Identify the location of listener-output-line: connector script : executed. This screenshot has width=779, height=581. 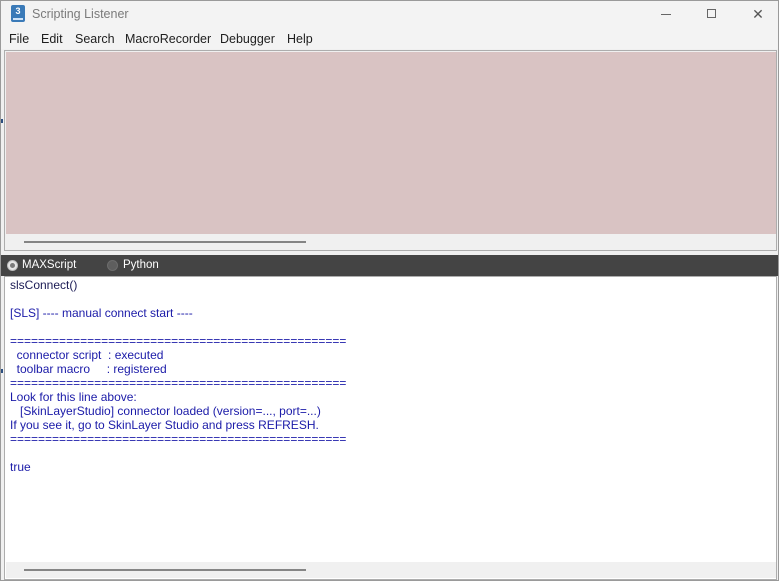
(87, 355).